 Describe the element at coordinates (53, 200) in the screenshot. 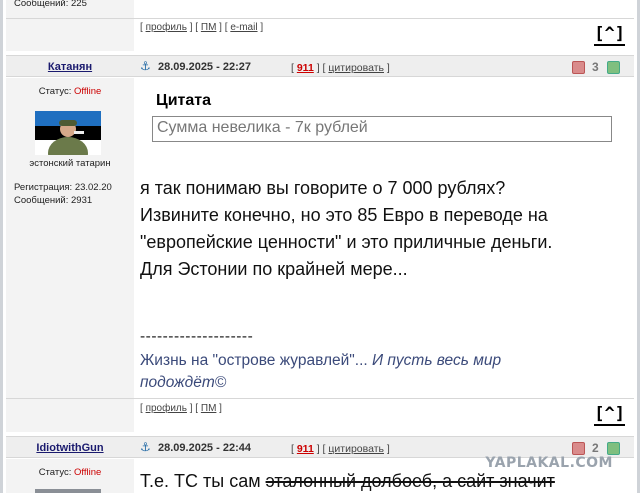

I see `messages-count: Сообщений: 2931` at that location.